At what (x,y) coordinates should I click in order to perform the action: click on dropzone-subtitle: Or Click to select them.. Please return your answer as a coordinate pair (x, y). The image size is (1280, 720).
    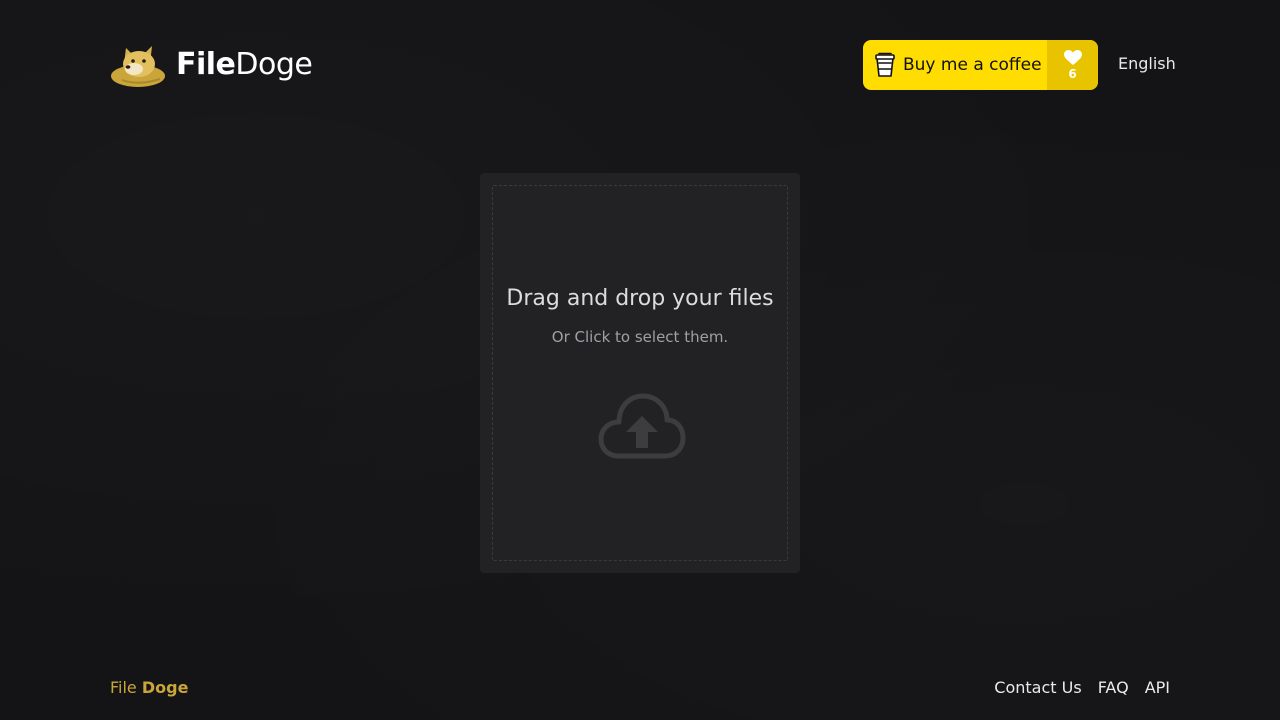
    Looking at the image, I should click on (640, 337).